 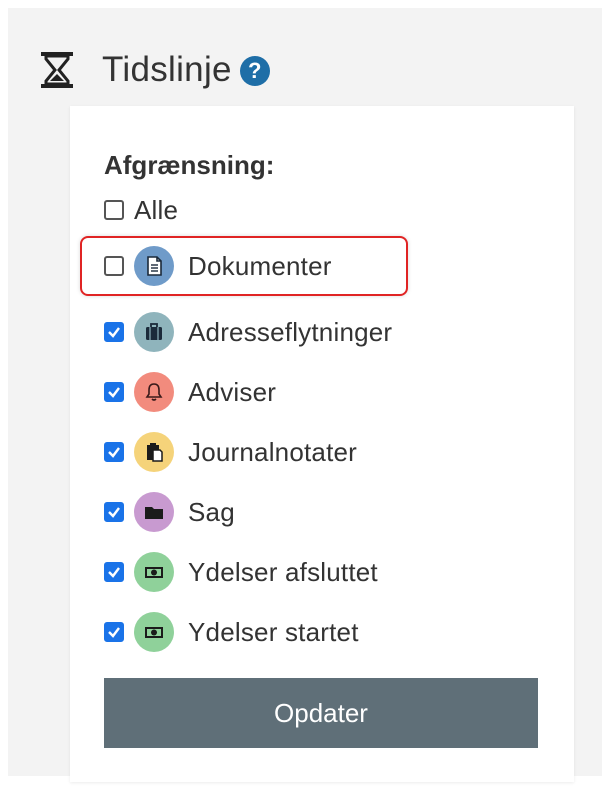 I want to click on bell-icon, so click(x=154, y=392).